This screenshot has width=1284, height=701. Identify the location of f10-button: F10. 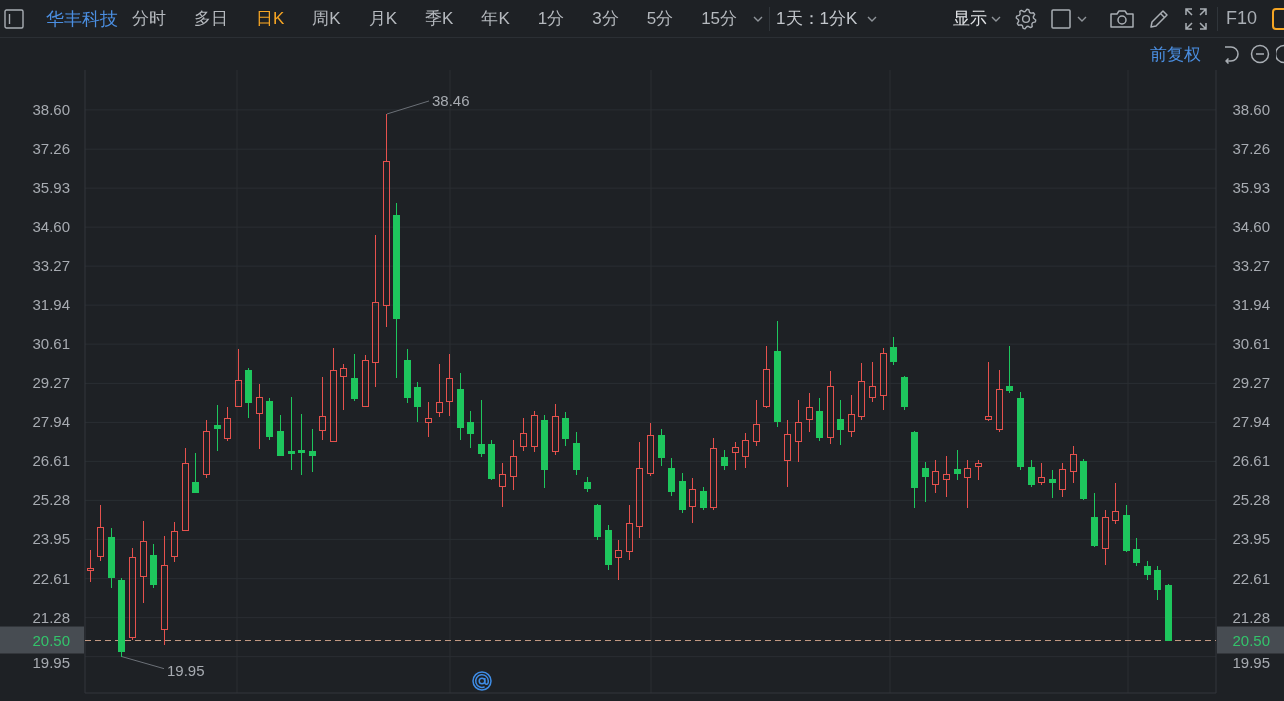
(1241, 18).